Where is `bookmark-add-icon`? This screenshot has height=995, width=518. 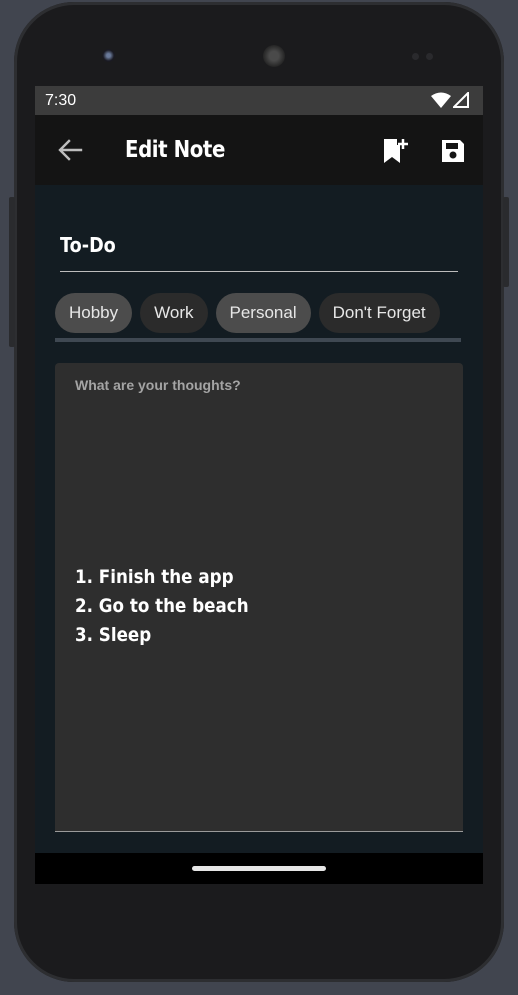
bookmark-add-icon is located at coordinates (395, 151).